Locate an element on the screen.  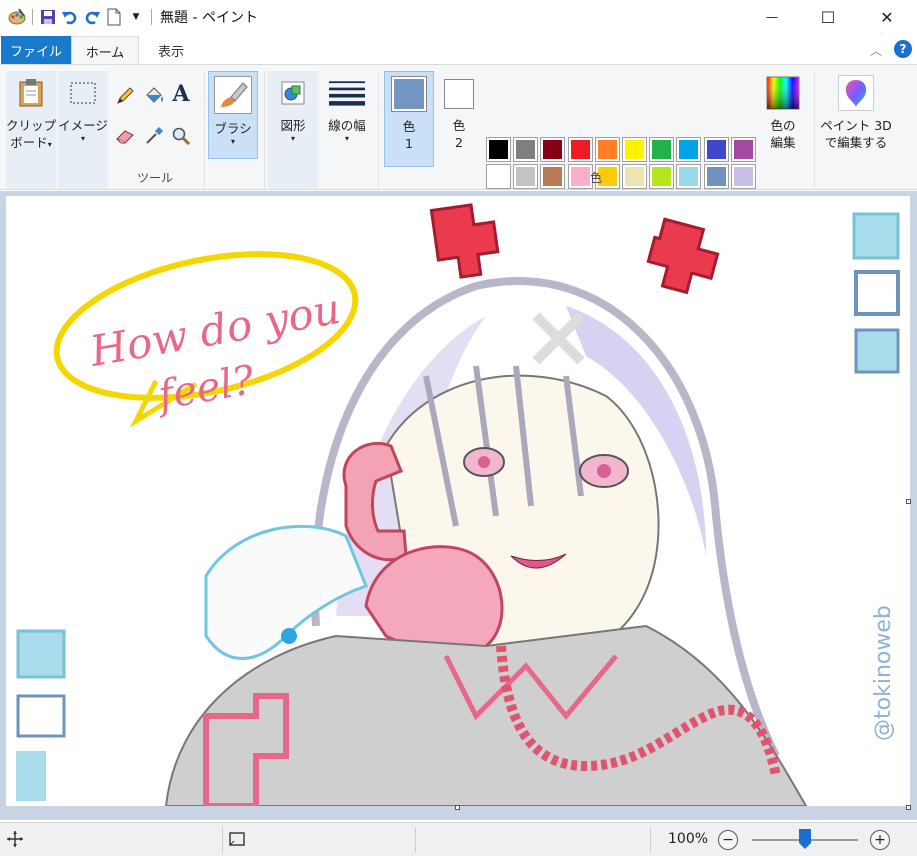
close-icon: ✕ is located at coordinates (887, 17).